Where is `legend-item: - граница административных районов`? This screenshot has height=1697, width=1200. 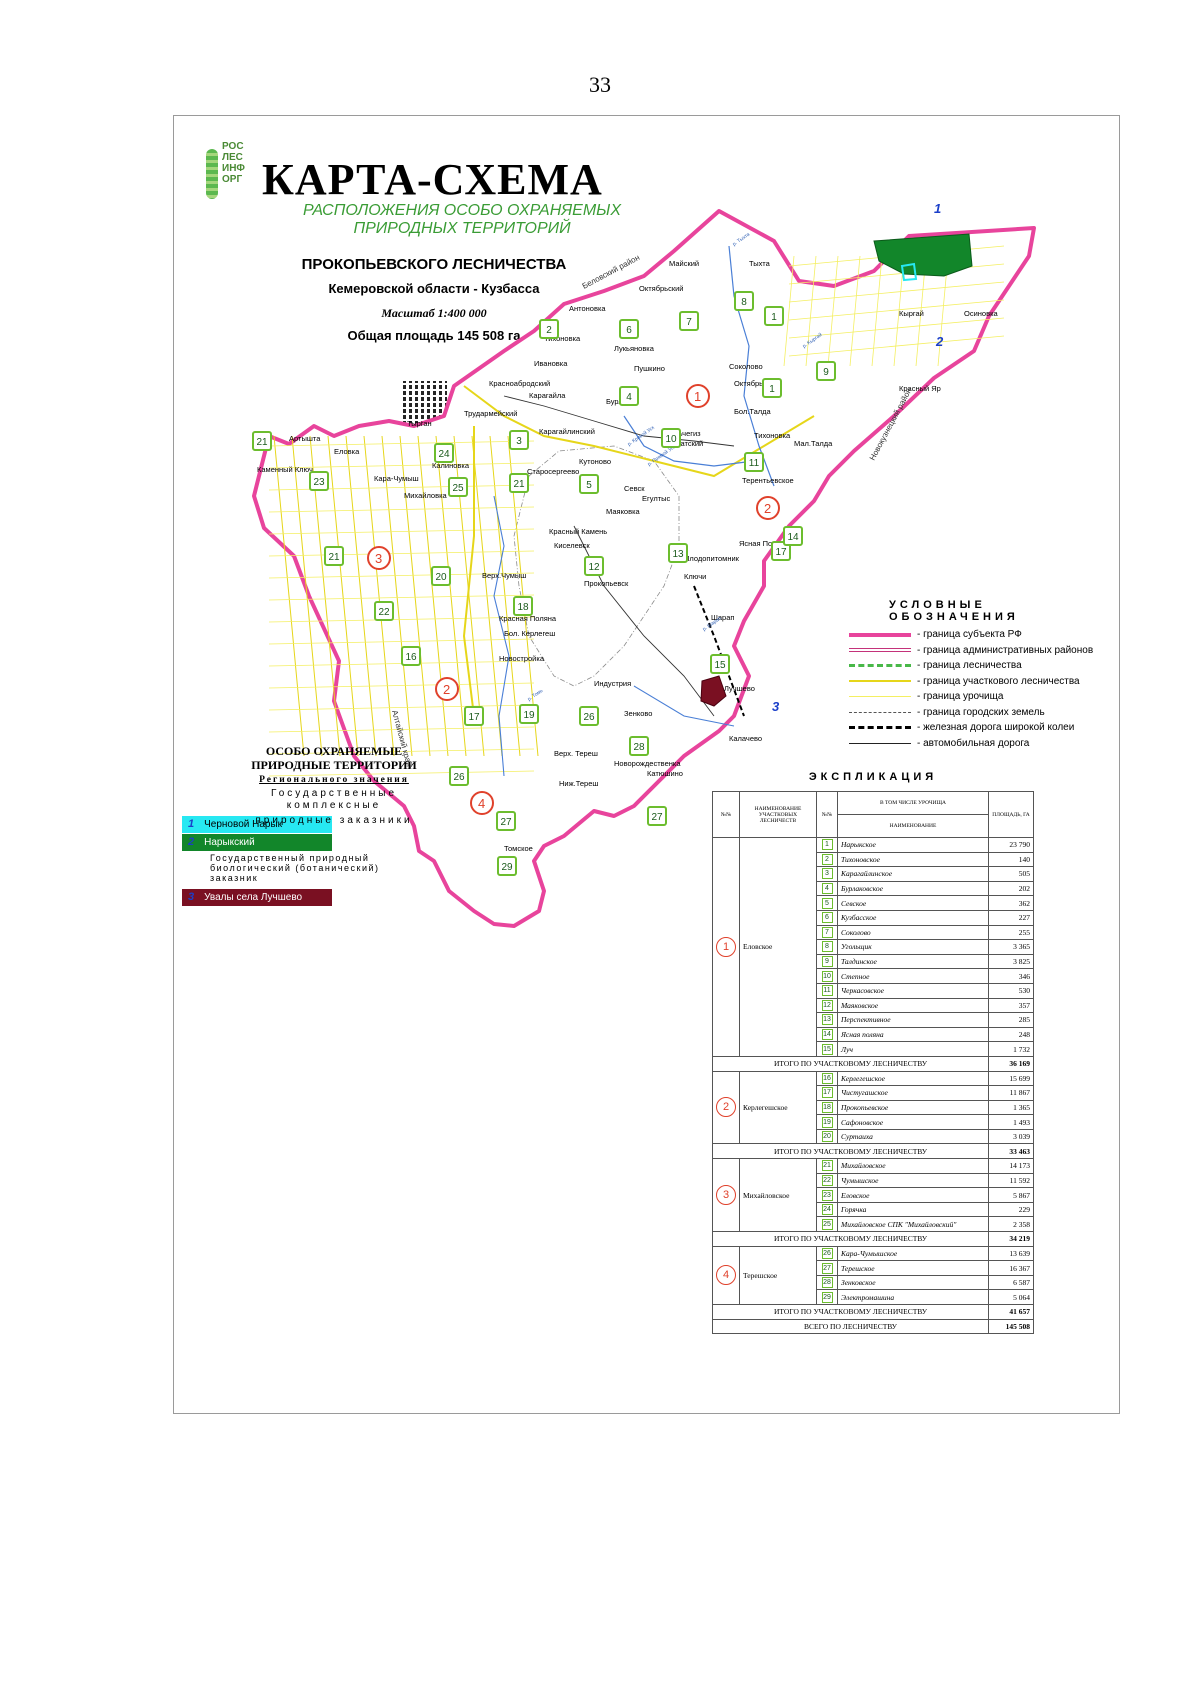
legend-item: - граница административных районов is located at coordinates (984, 651).